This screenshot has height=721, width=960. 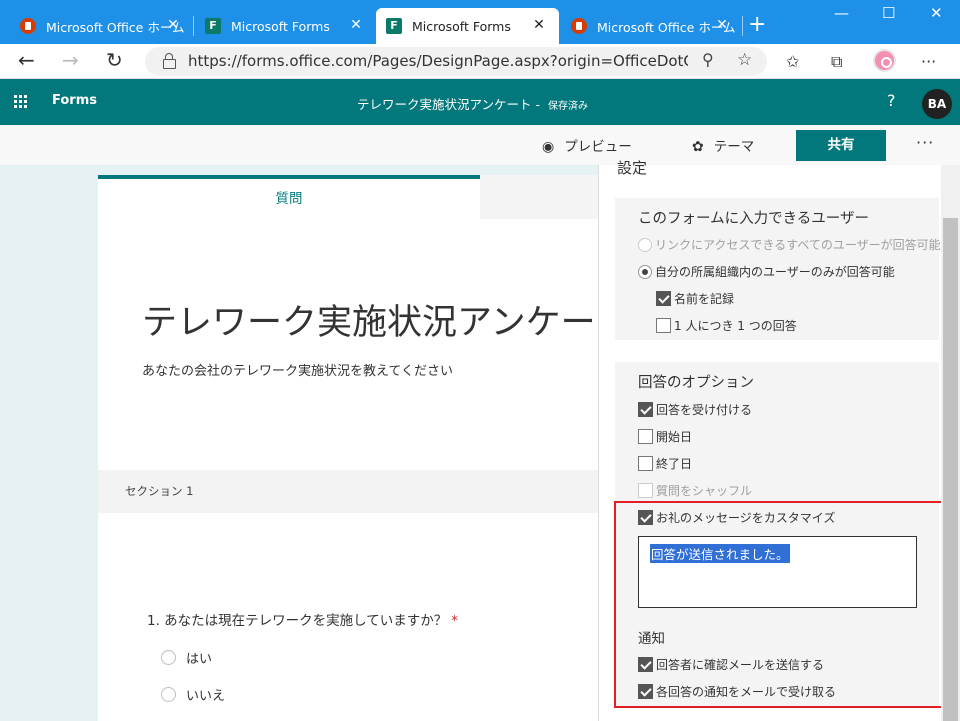 I want to click on back-button: ←, so click(x=26, y=60).